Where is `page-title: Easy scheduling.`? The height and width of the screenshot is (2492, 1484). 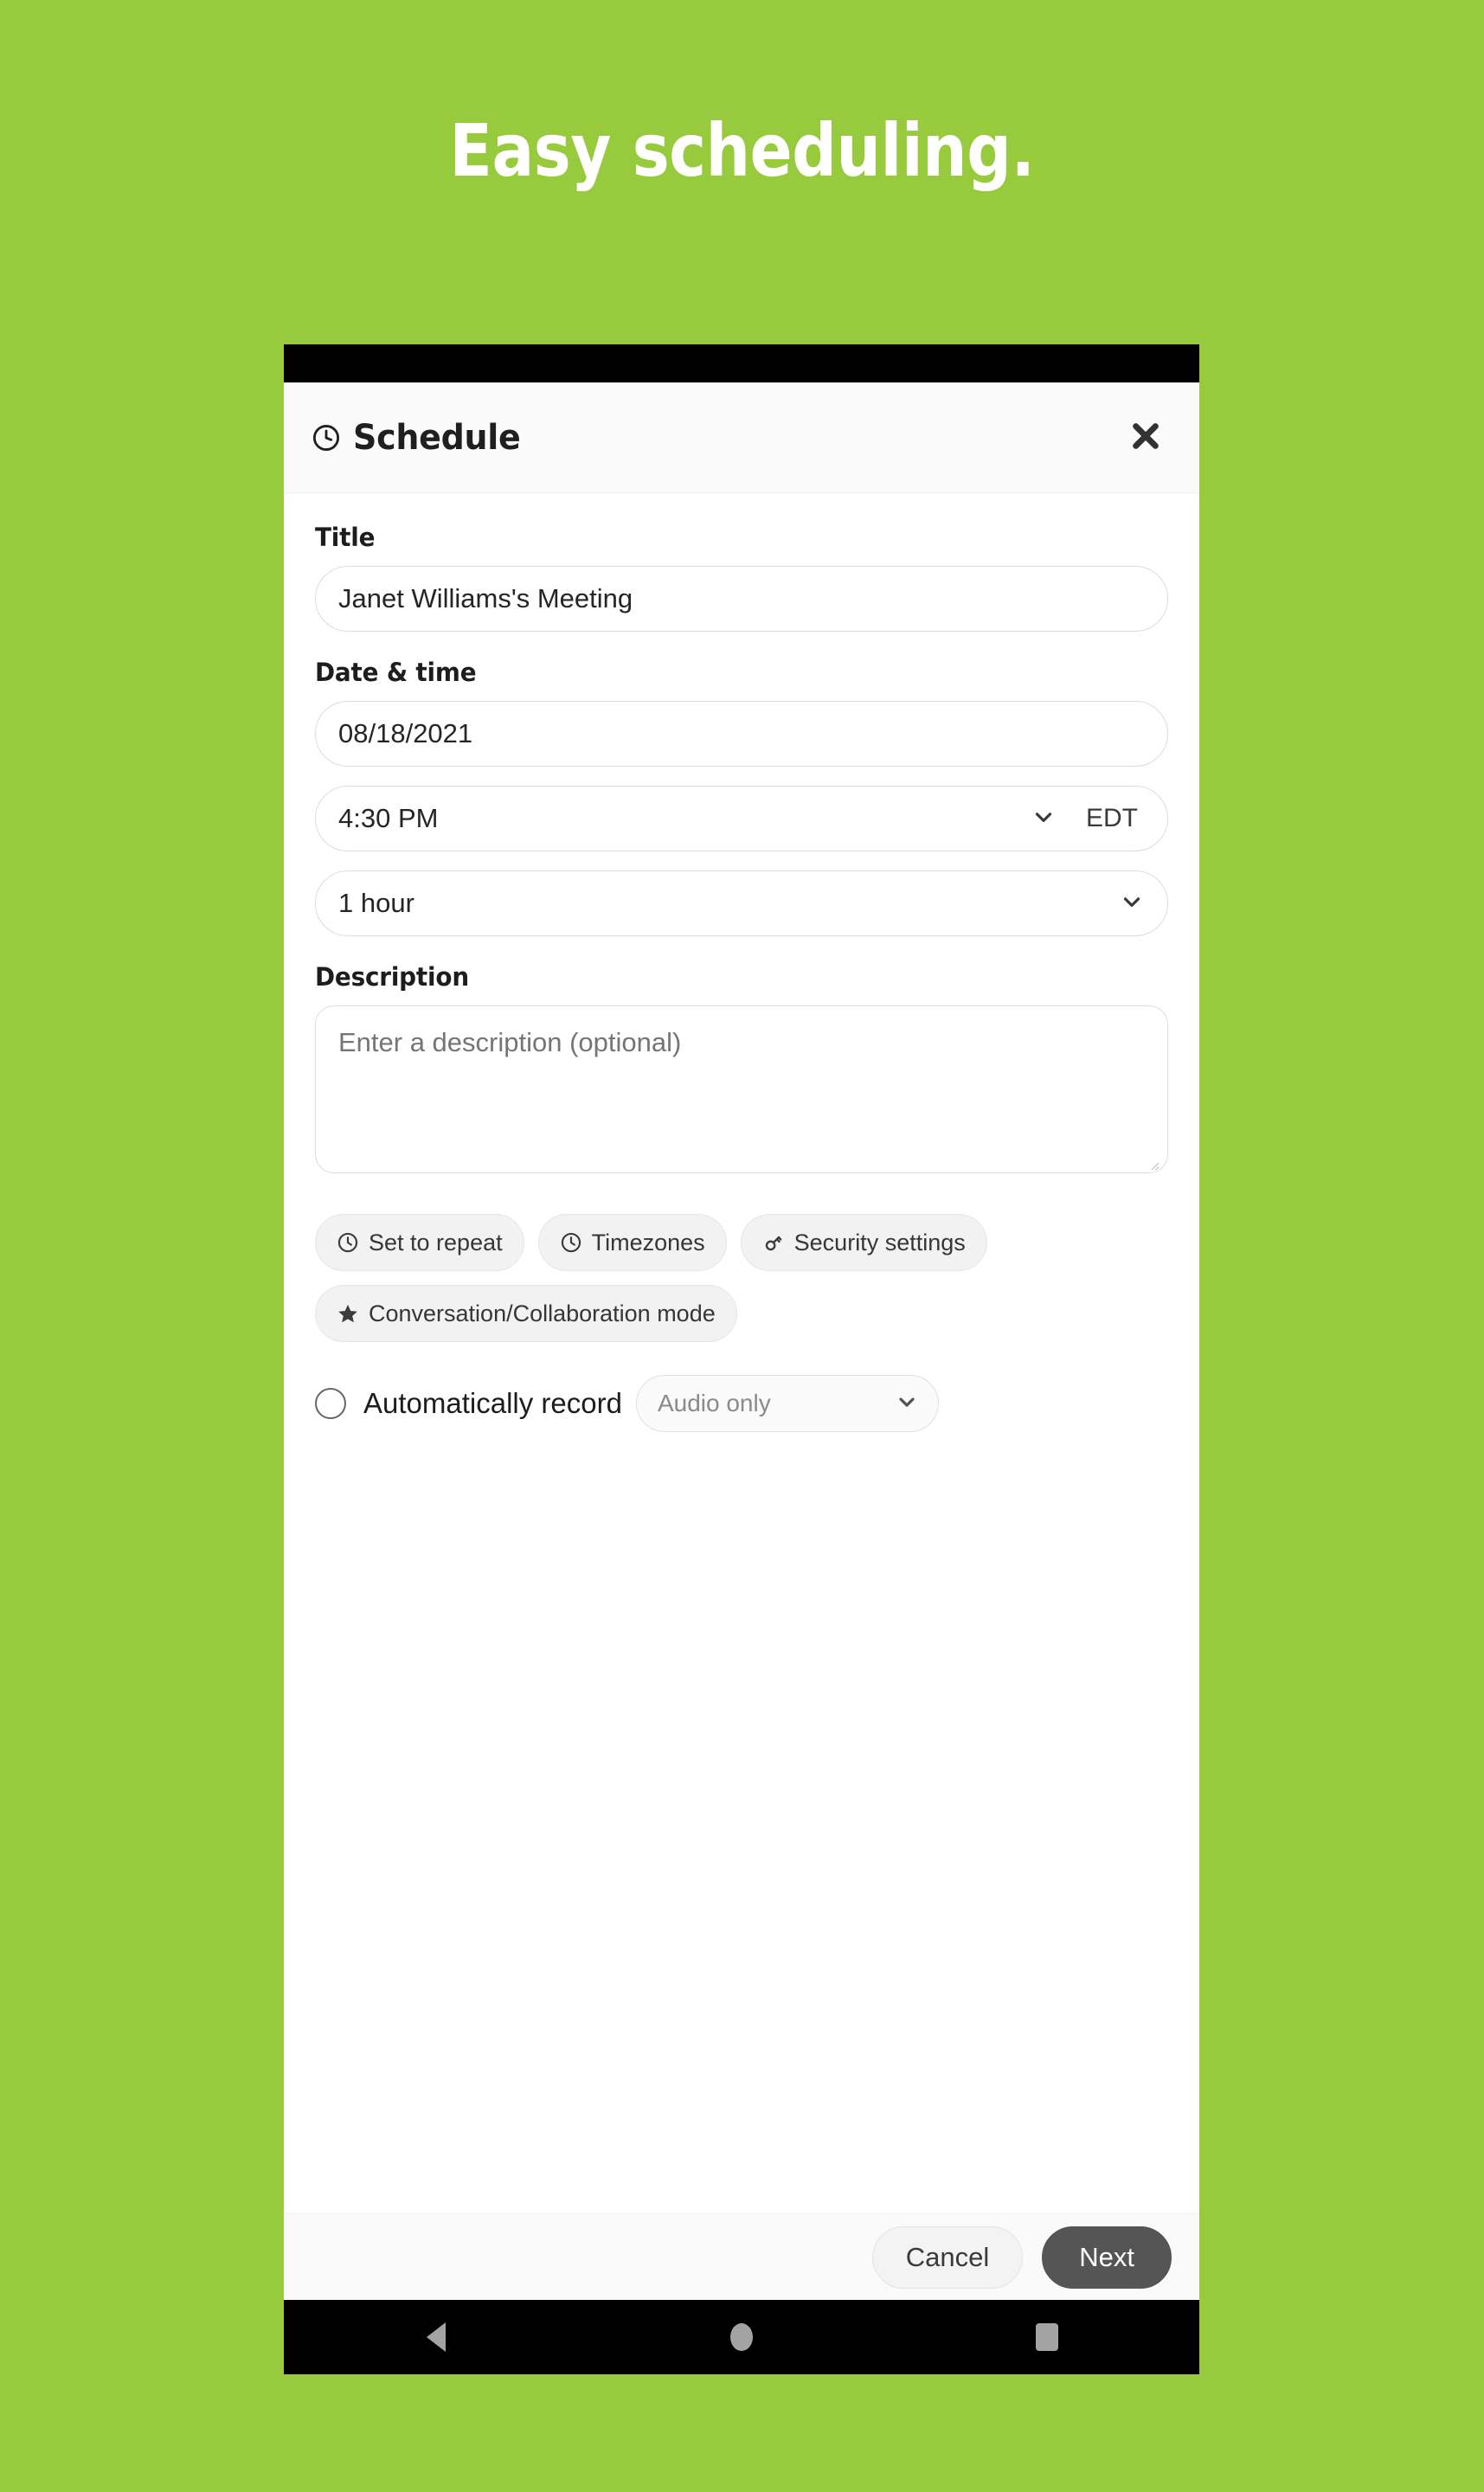 page-title: Easy scheduling. is located at coordinates (742, 150).